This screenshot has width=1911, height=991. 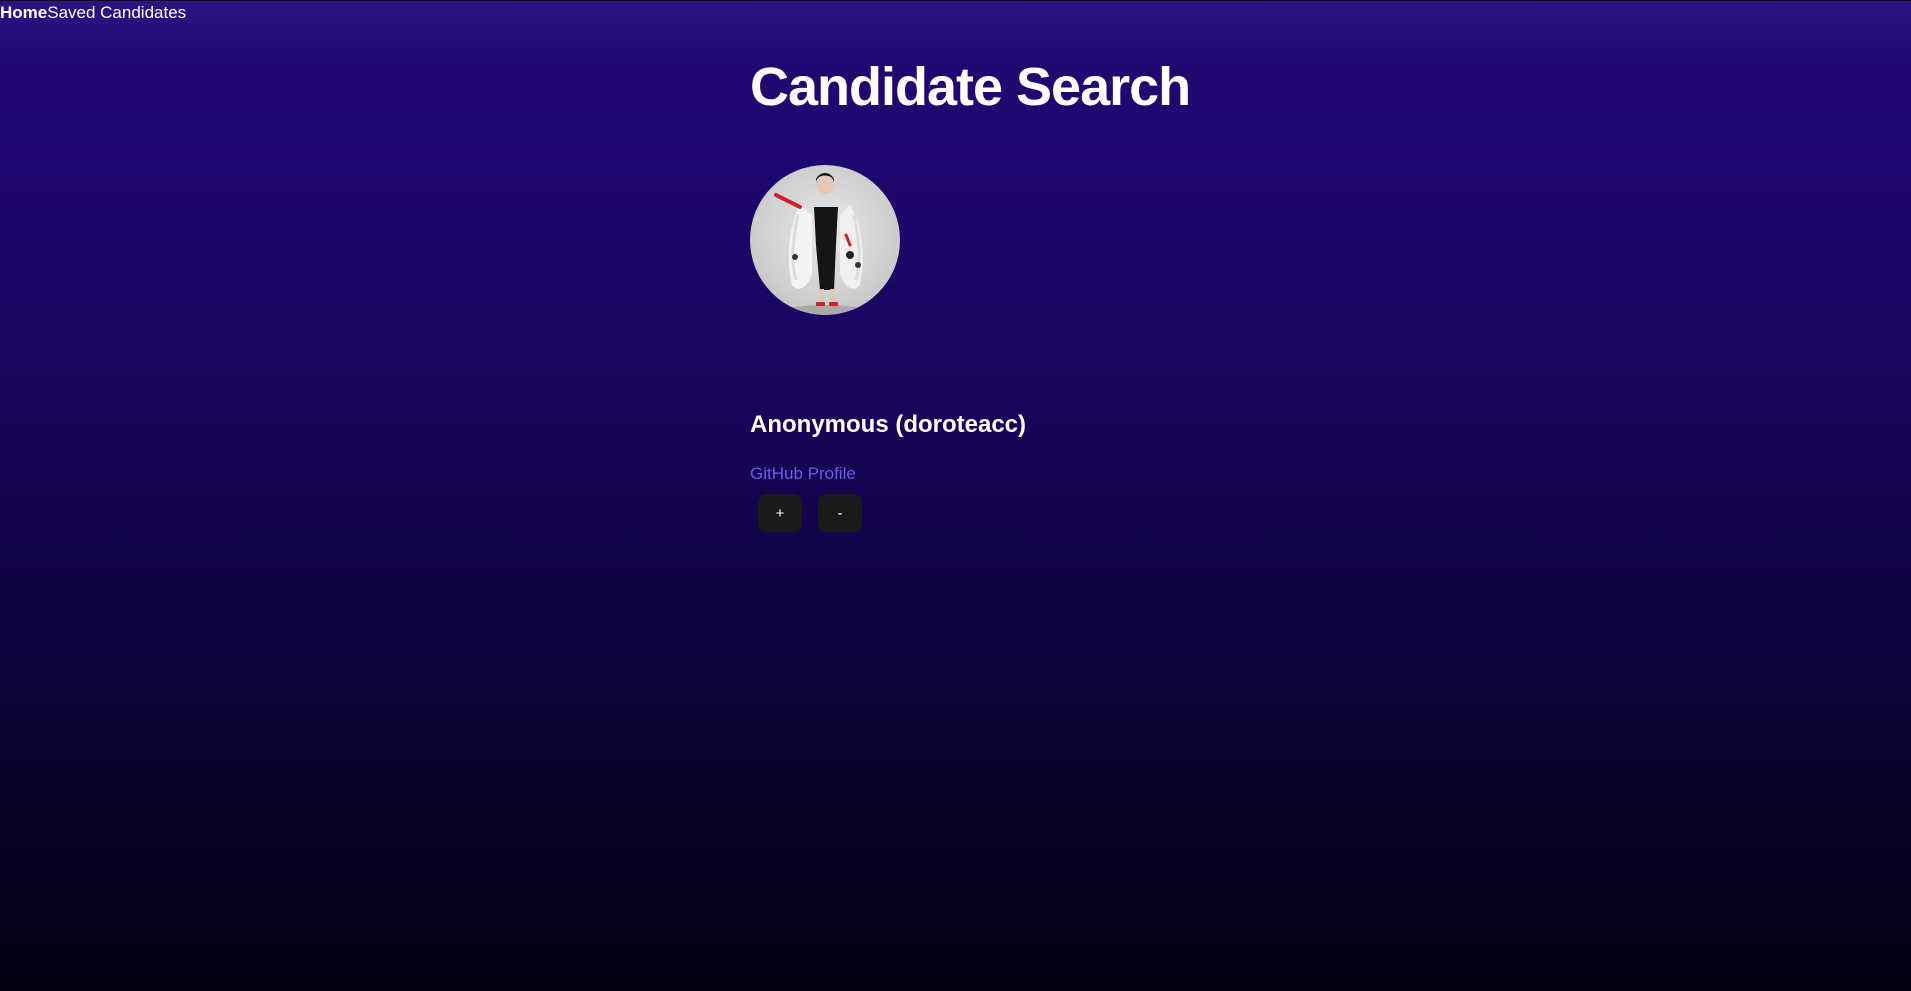 I want to click on top-border, so click(x=955, y=0).